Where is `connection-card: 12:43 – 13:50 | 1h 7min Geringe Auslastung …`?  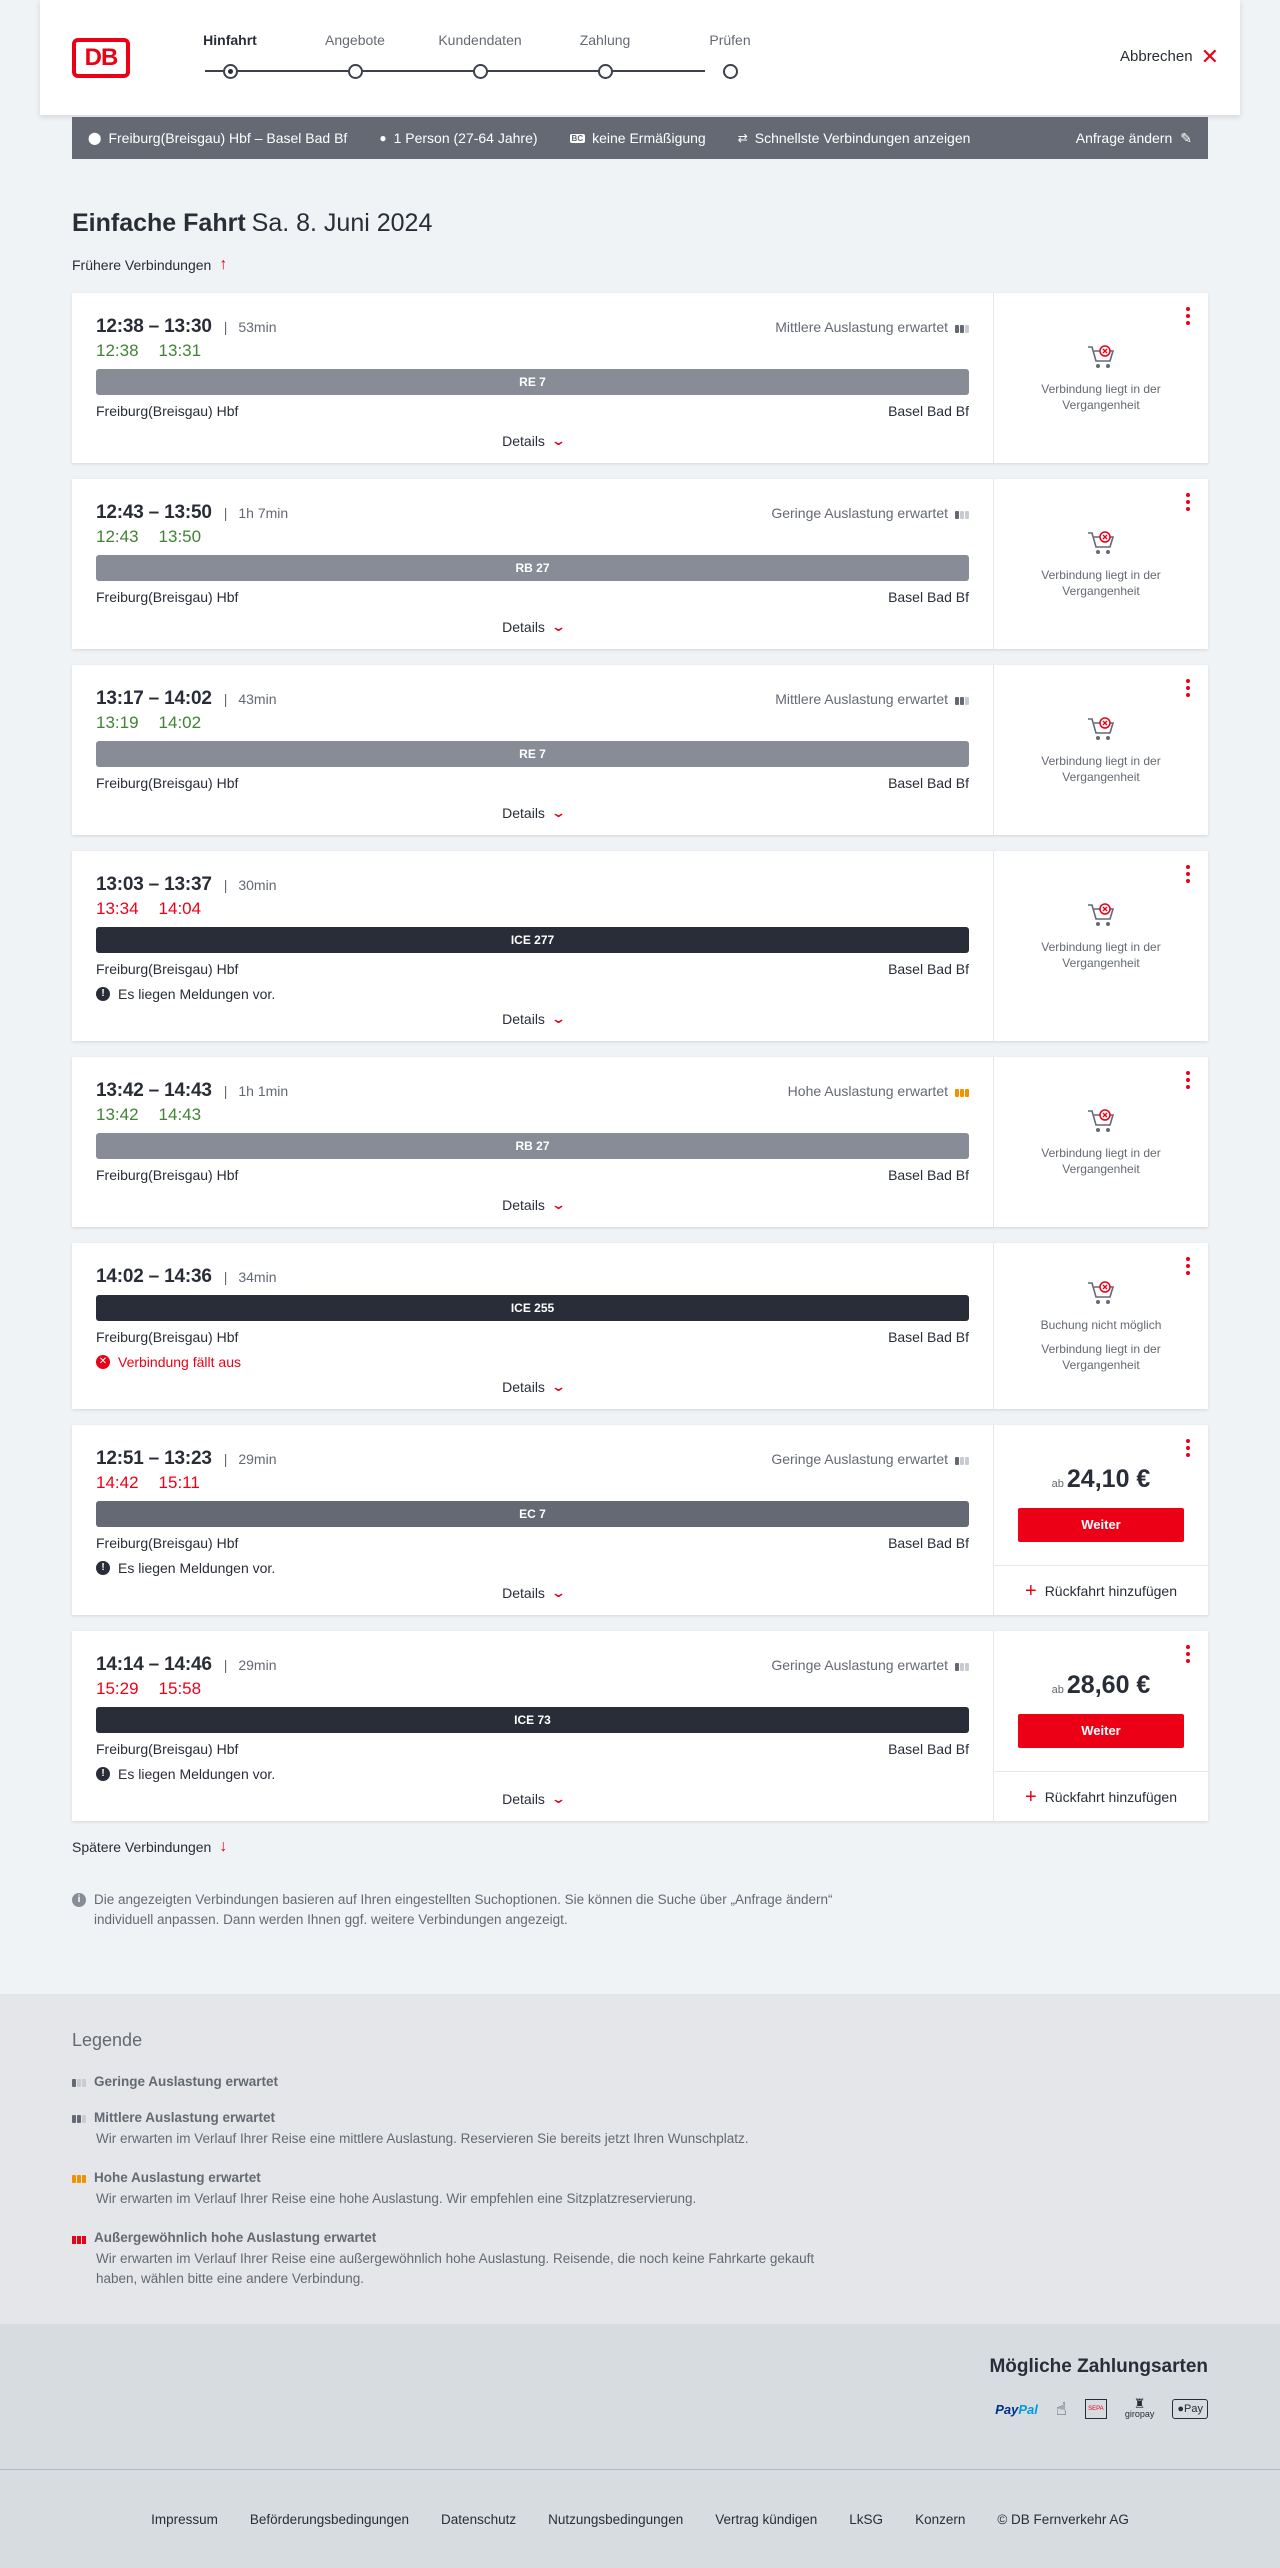
connection-card: 12:43 – 13:50 | 1h 7min Geringe Auslastung … is located at coordinates (640, 564).